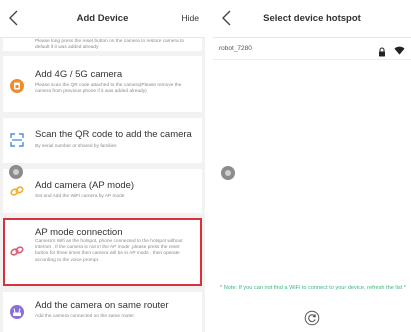  Describe the element at coordinates (85, 185) in the screenshot. I see `card-title: Add camera (AP mode)` at that location.